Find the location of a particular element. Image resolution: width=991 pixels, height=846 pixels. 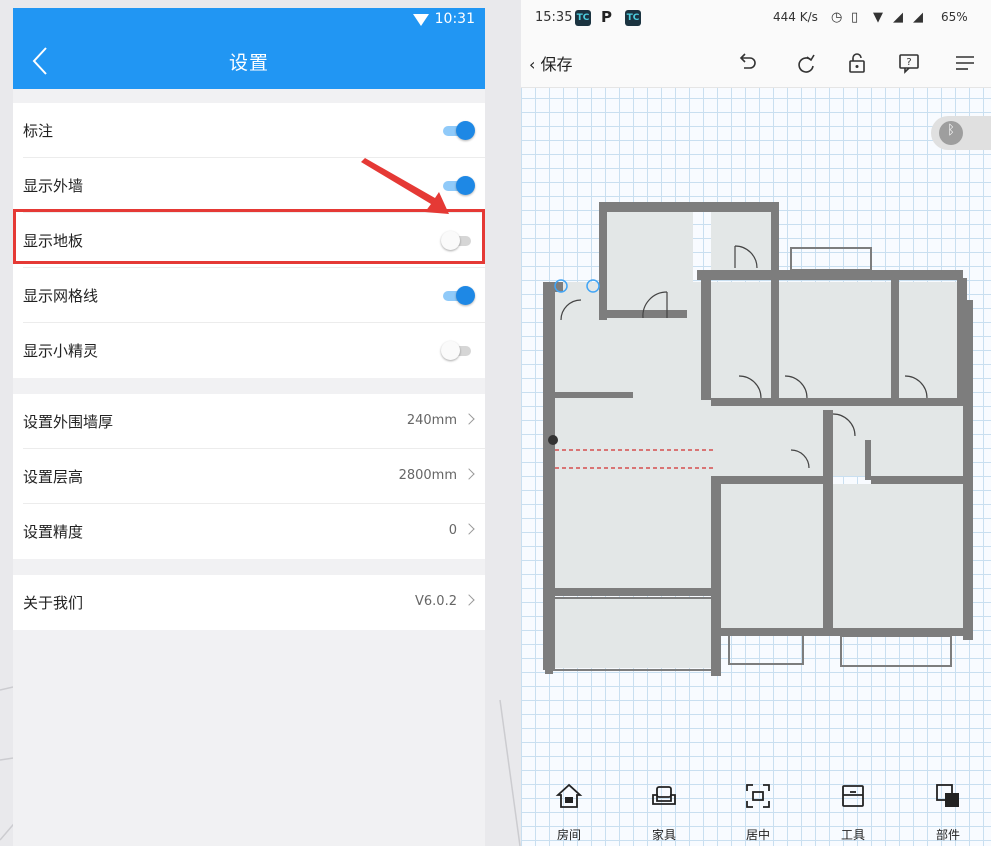

nav-components: 部件 is located at coordinates (948, 812).